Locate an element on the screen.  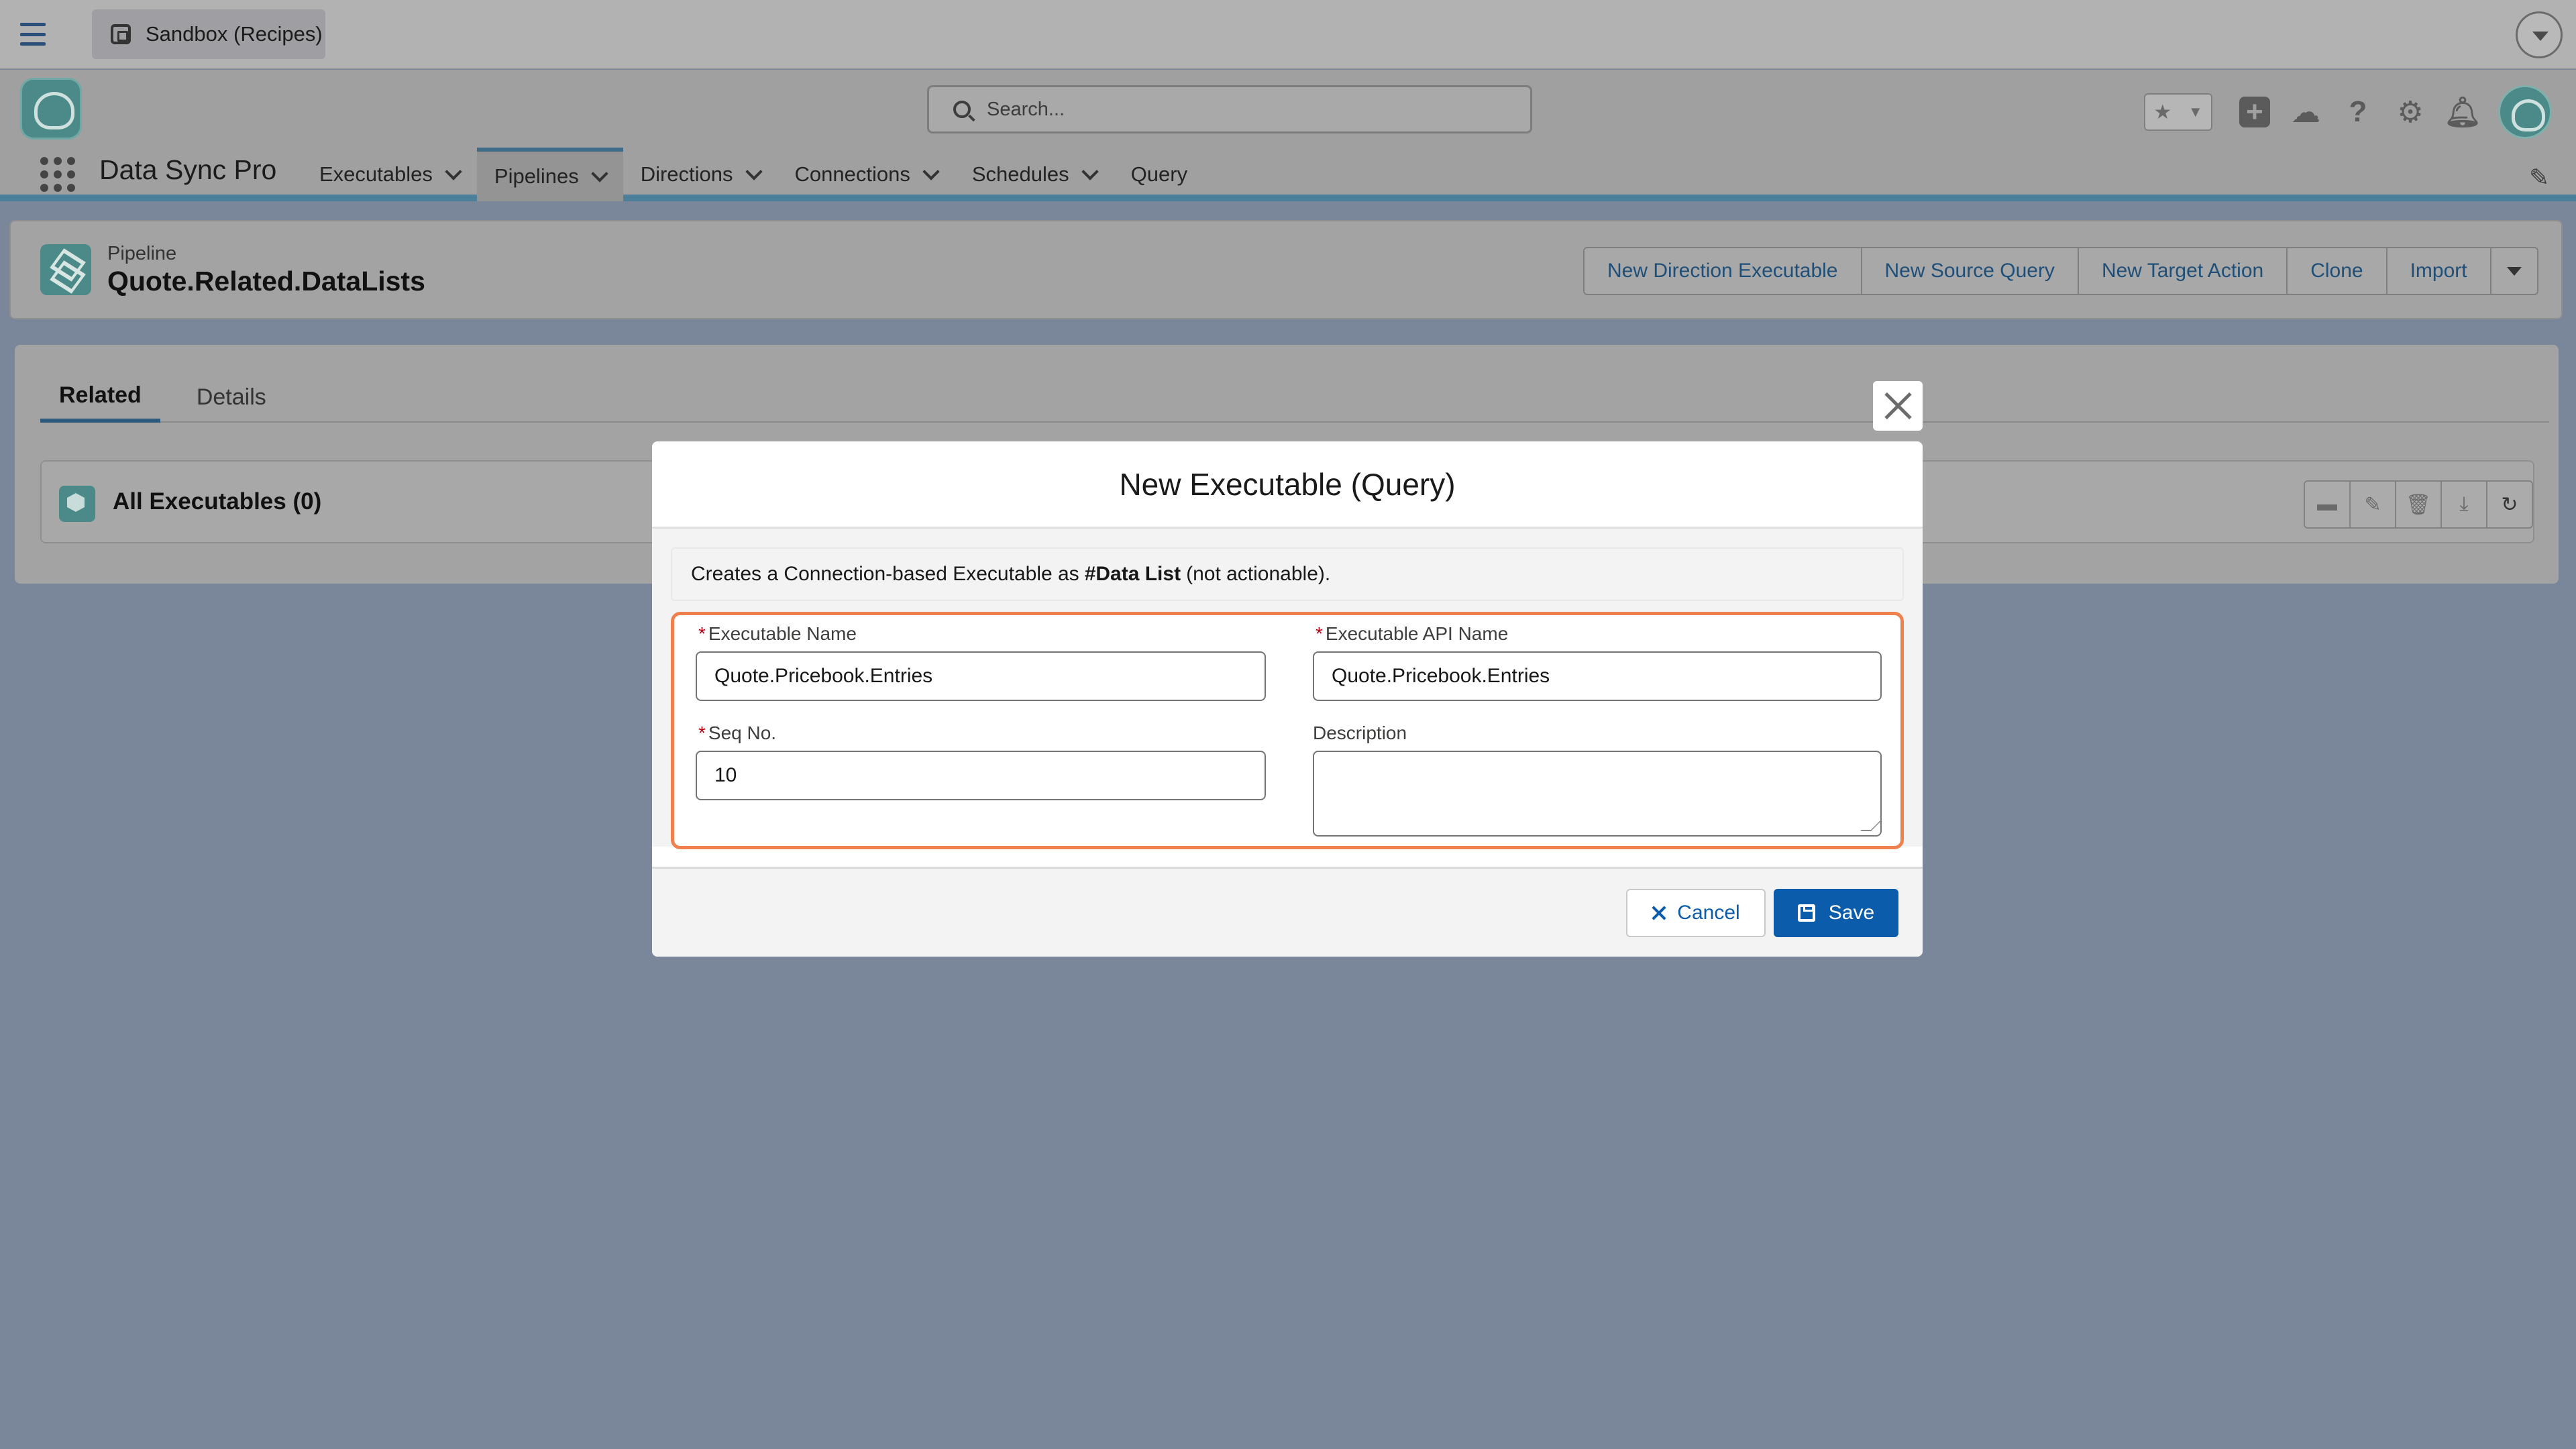
nav-label: Directions is located at coordinates (686, 174).